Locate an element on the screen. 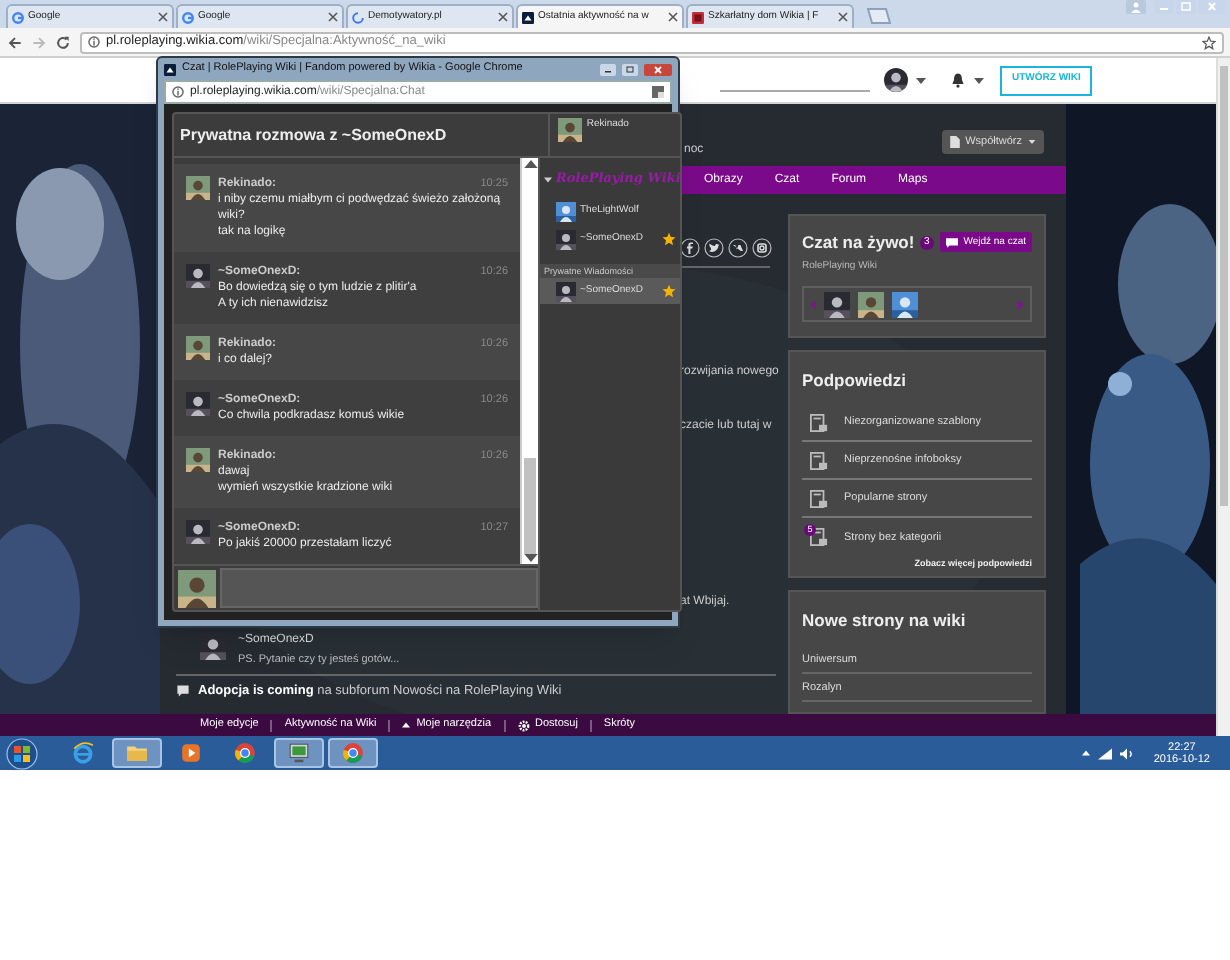 The height and width of the screenshot is (960, 1230). signal-icon is located at coordinates (1104, 753).